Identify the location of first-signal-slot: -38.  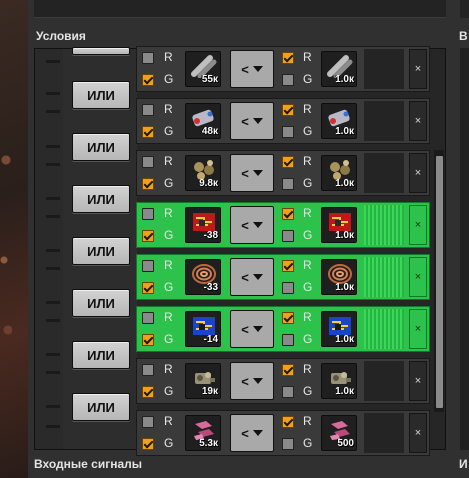
(203, 225).